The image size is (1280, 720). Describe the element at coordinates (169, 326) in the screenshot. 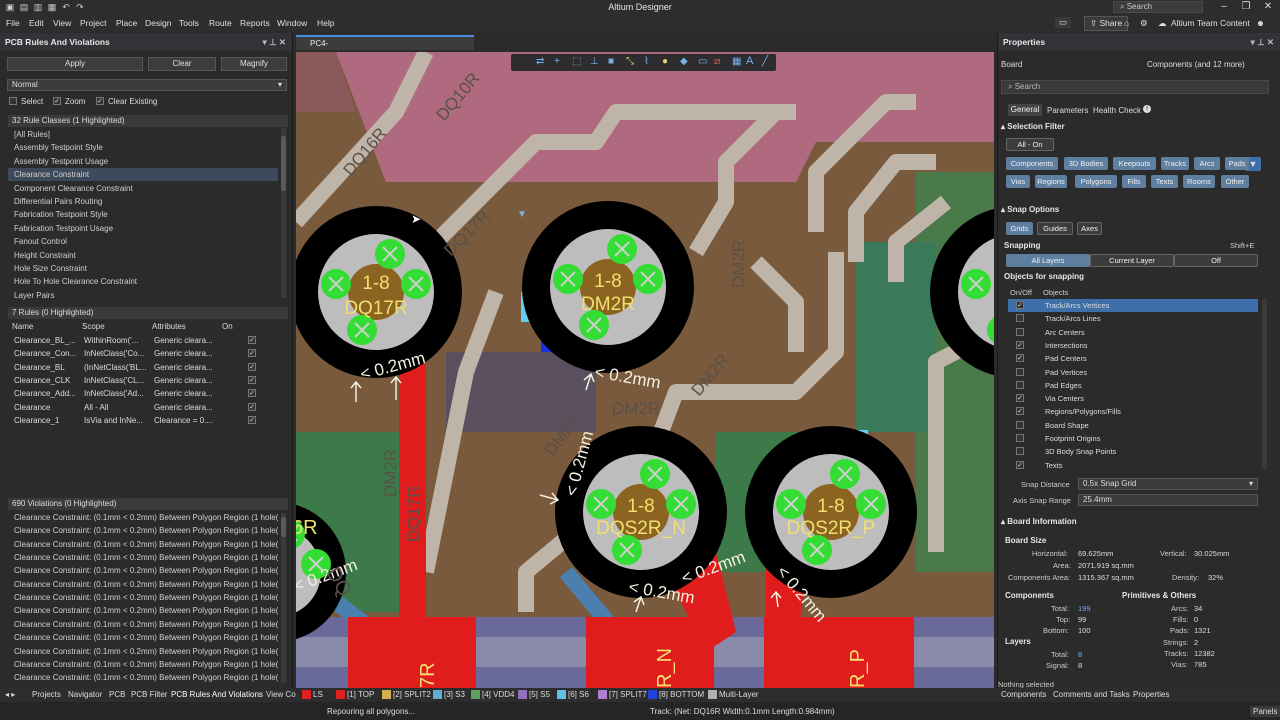

I see `col-attributes: Attributes` at that location.